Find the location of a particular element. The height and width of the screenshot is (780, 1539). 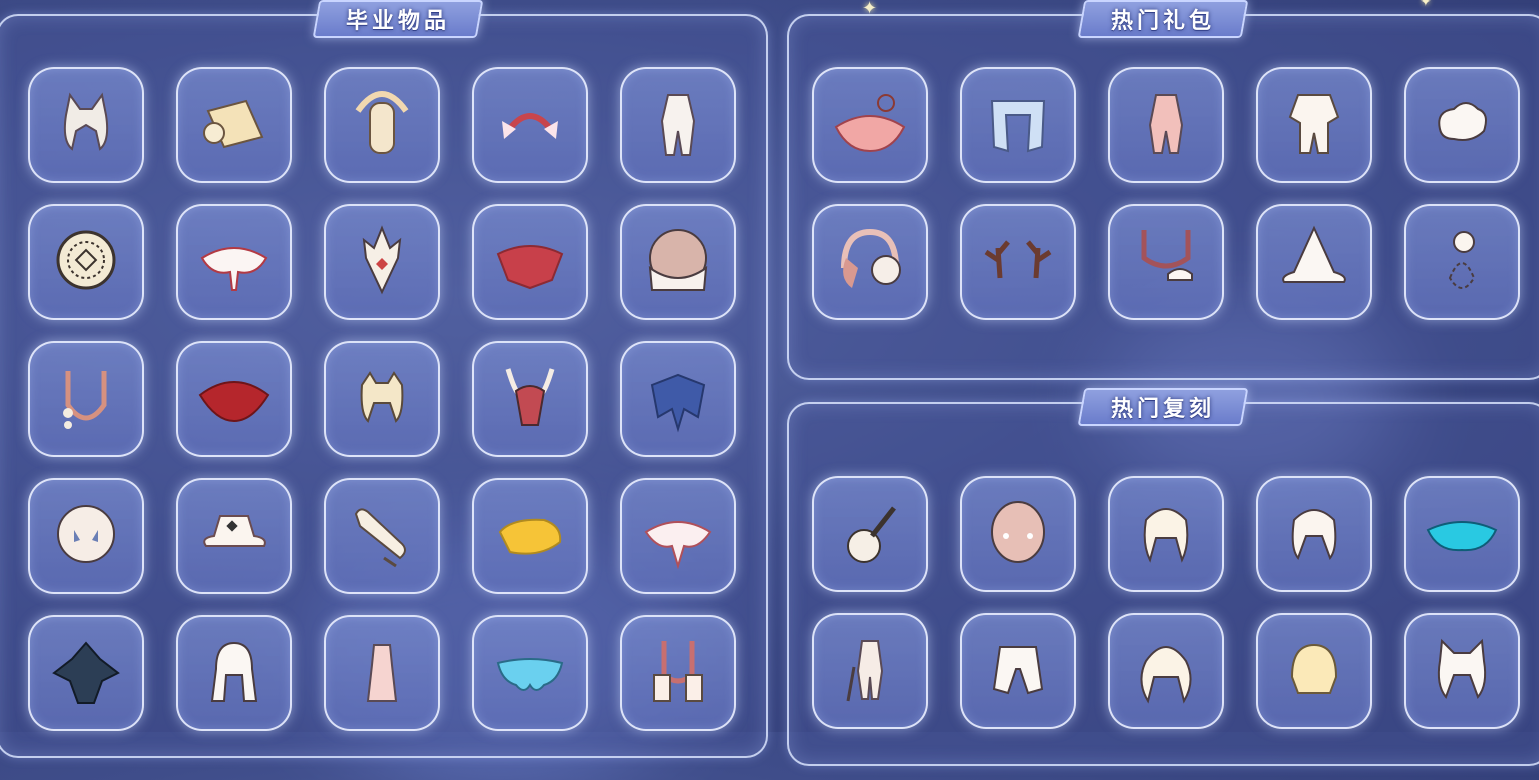

flower-cape-icon is located at coordinates (678, 536).